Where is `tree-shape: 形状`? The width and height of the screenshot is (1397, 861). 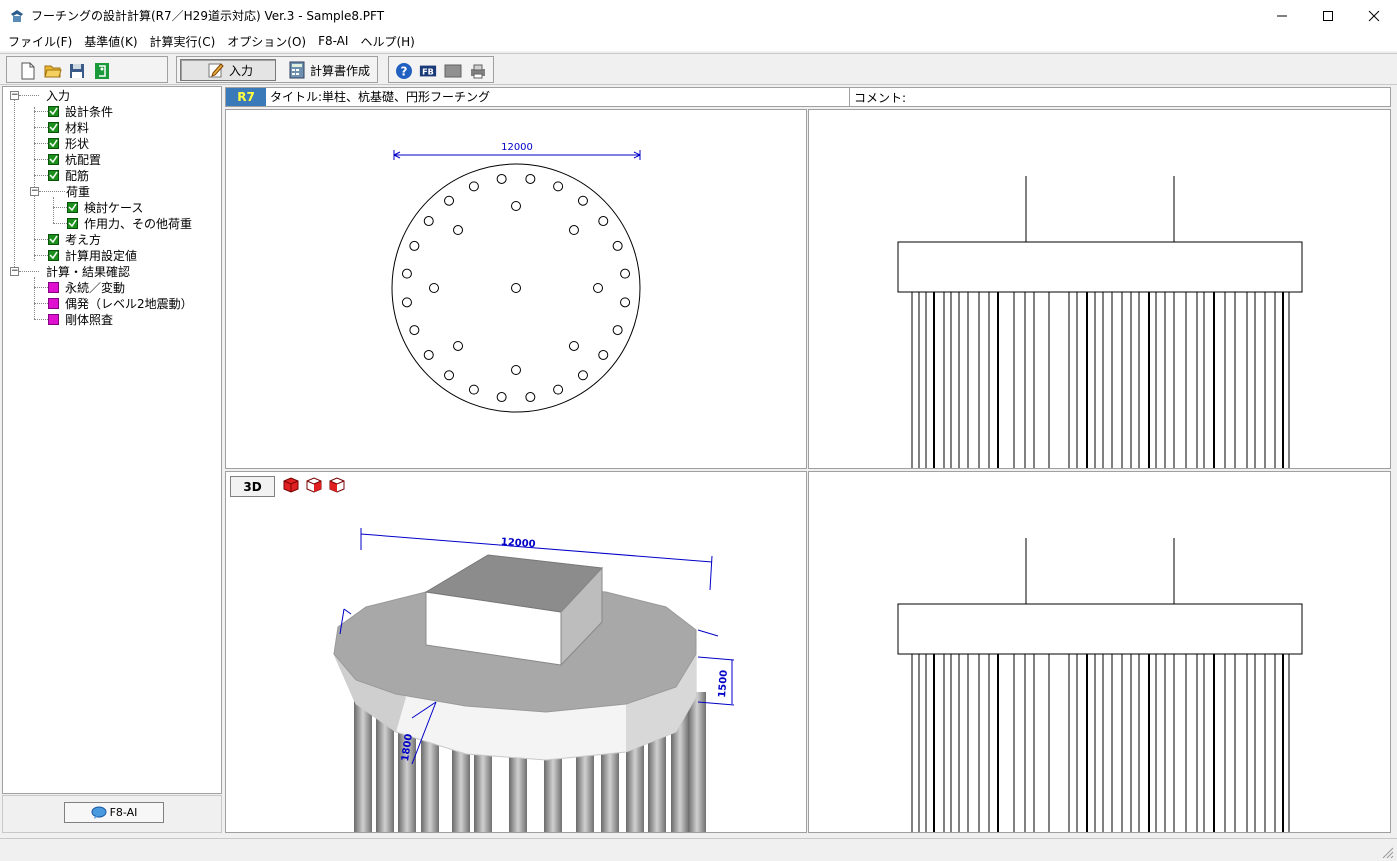 tree-shape: 形状 is located at coordinates (68, 143).